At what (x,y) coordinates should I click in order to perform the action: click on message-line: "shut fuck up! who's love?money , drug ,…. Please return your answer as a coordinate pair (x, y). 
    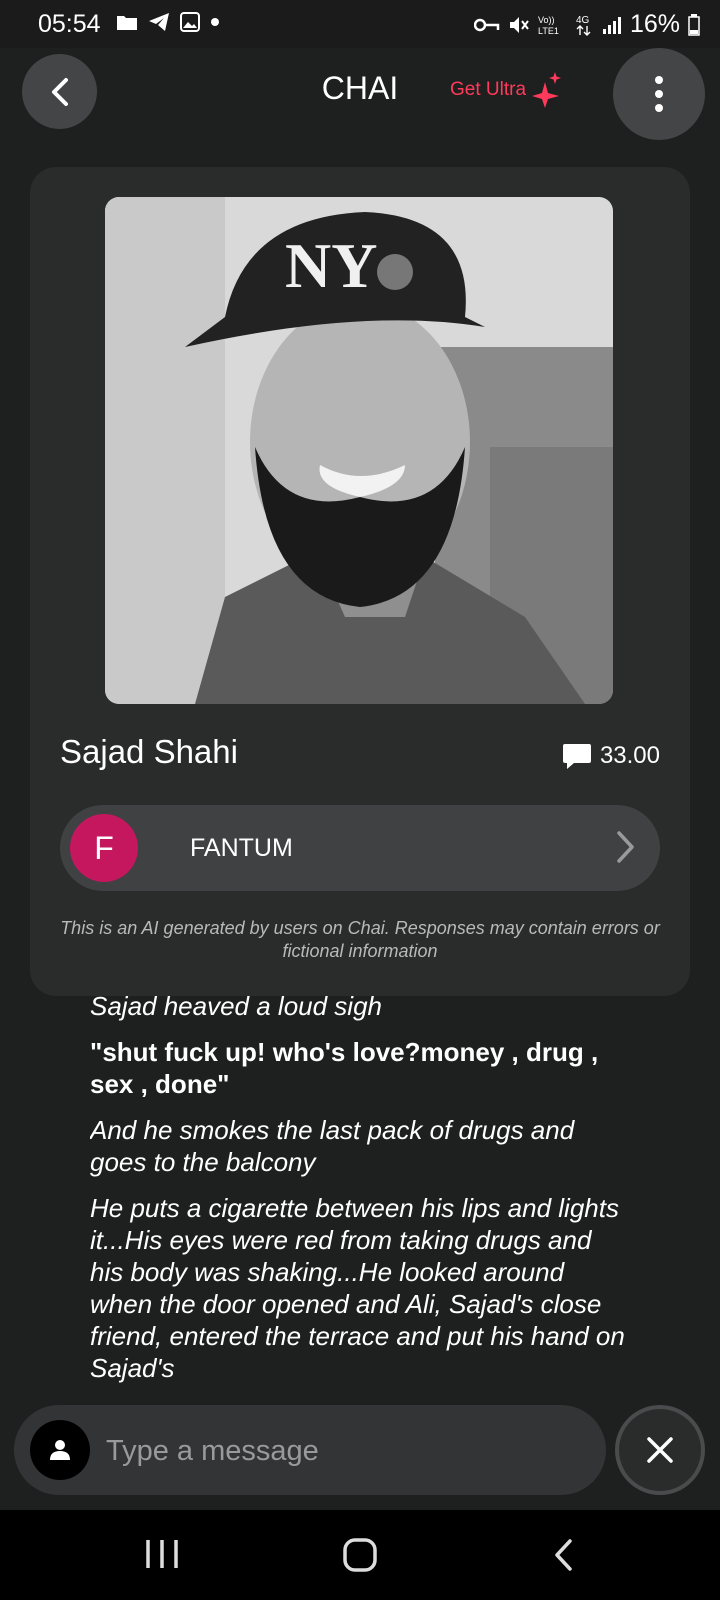
    Looking at the image, I should click on (344, 1068).